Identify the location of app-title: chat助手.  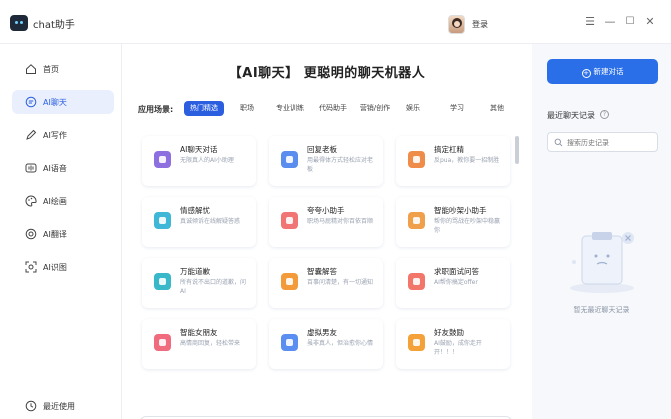
(54, 25).